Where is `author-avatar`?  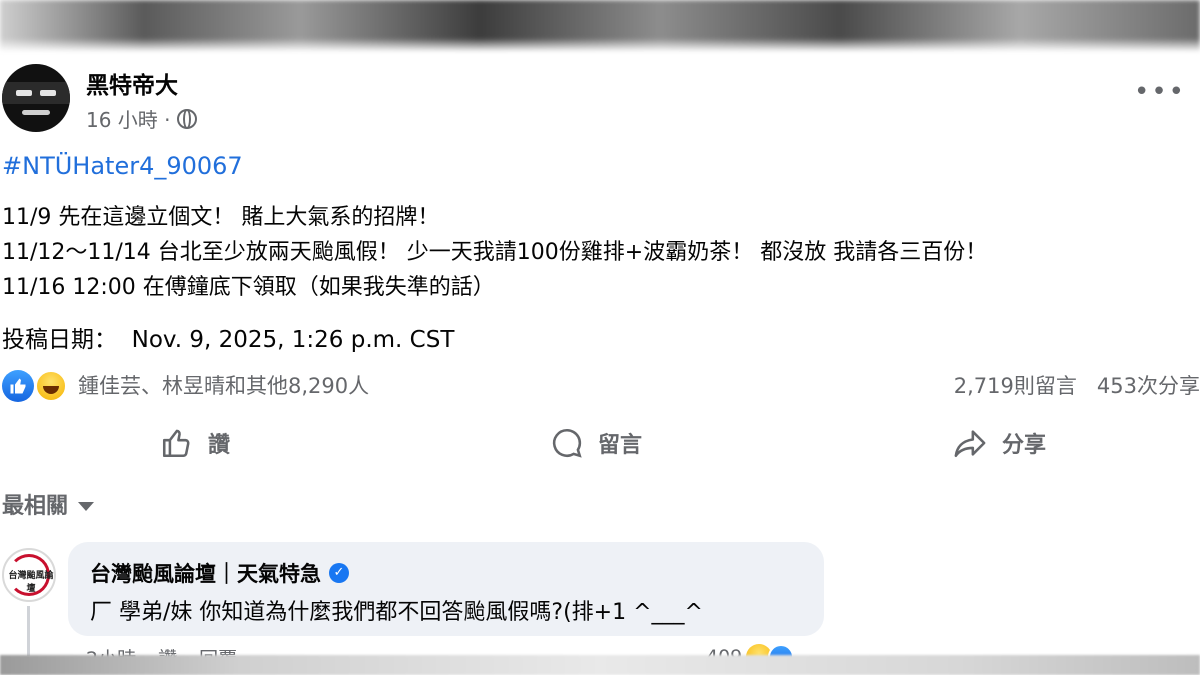 author-avatar is located at coordinates (36, 98).